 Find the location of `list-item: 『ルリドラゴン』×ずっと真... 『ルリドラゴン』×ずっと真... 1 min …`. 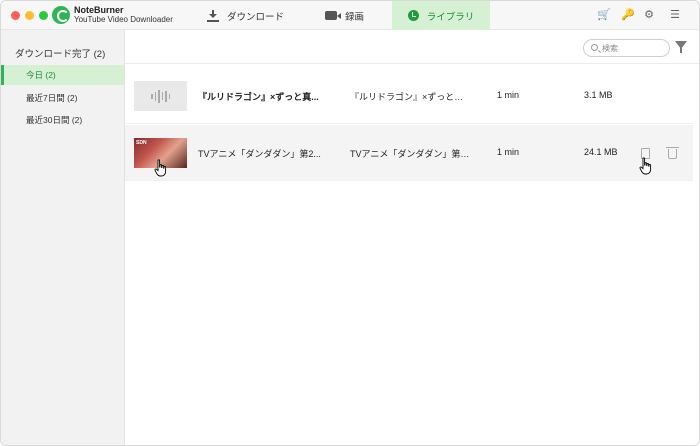

list-item: 『ルリドラゴン』×ずっと真... 『ルリドラゴン』×ずっと真... 1 min … is located at coordinates (409, 96).